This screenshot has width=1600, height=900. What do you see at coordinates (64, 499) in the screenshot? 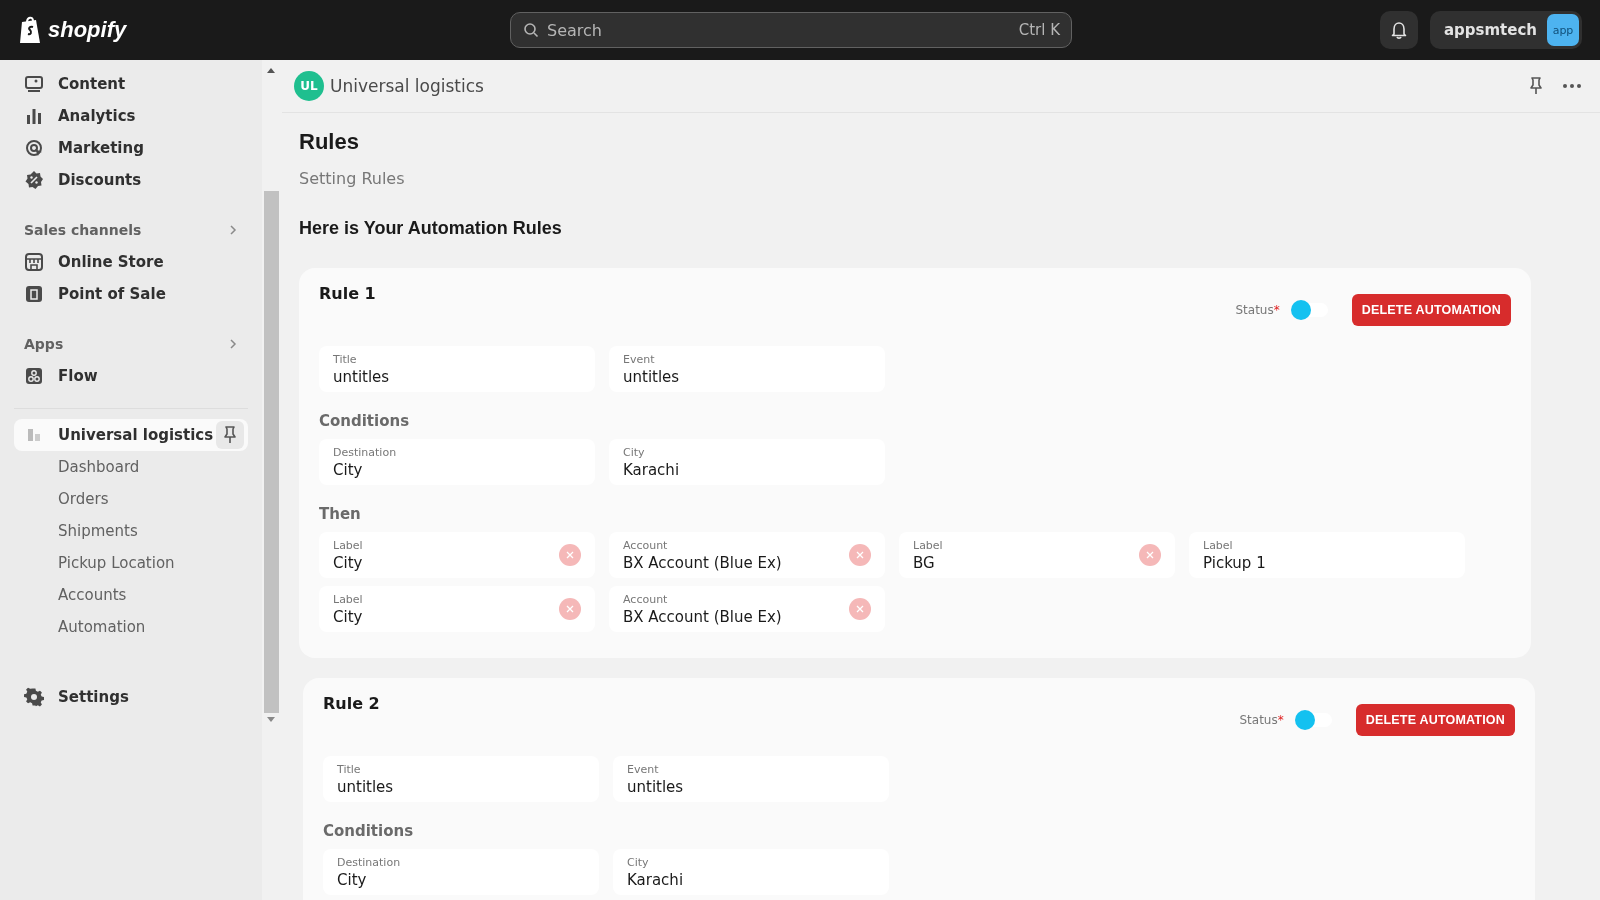
I see `sidebar-subitem: Orders` at bounding box center [64, 499].